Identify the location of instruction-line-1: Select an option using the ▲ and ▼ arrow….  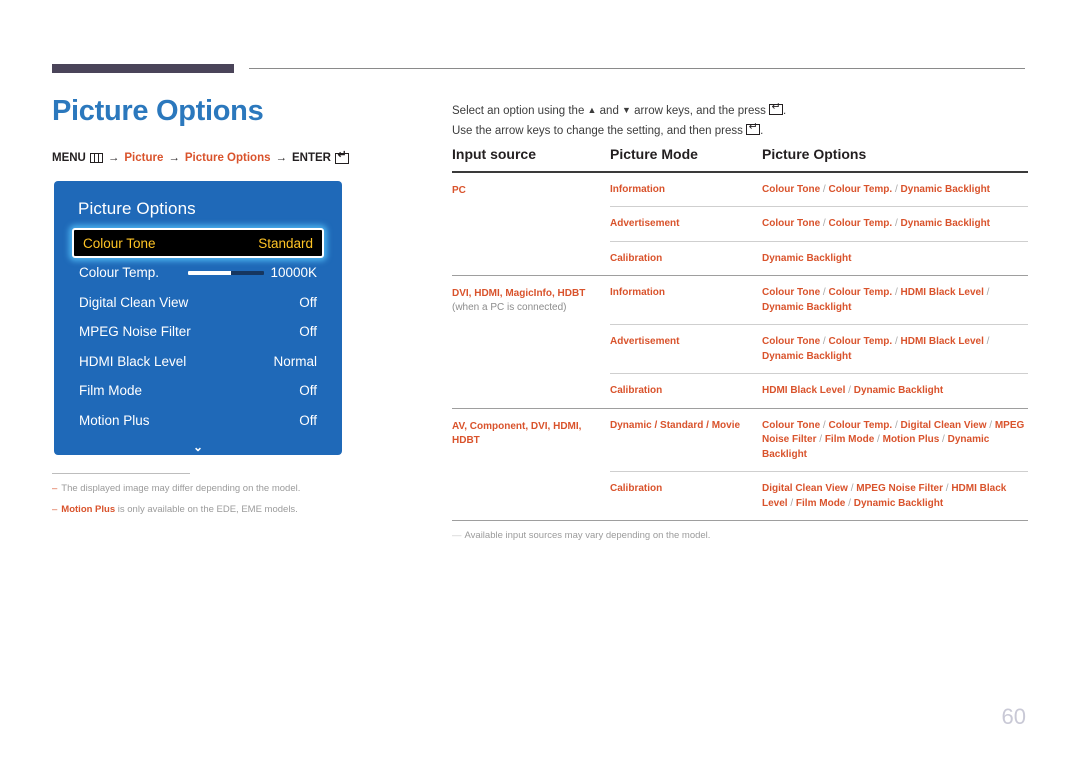
(619, 110).